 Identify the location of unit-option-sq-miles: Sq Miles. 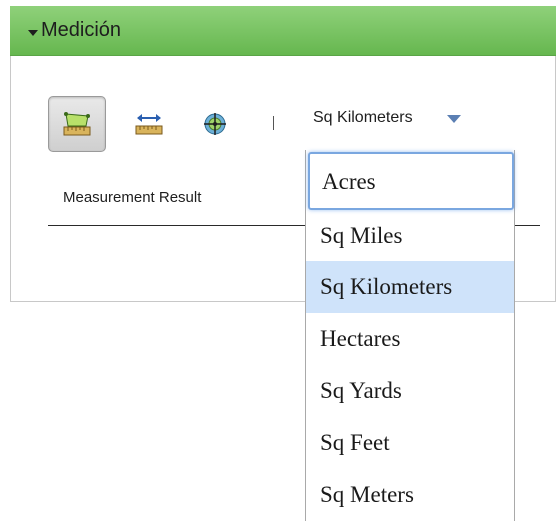
(410, 236).